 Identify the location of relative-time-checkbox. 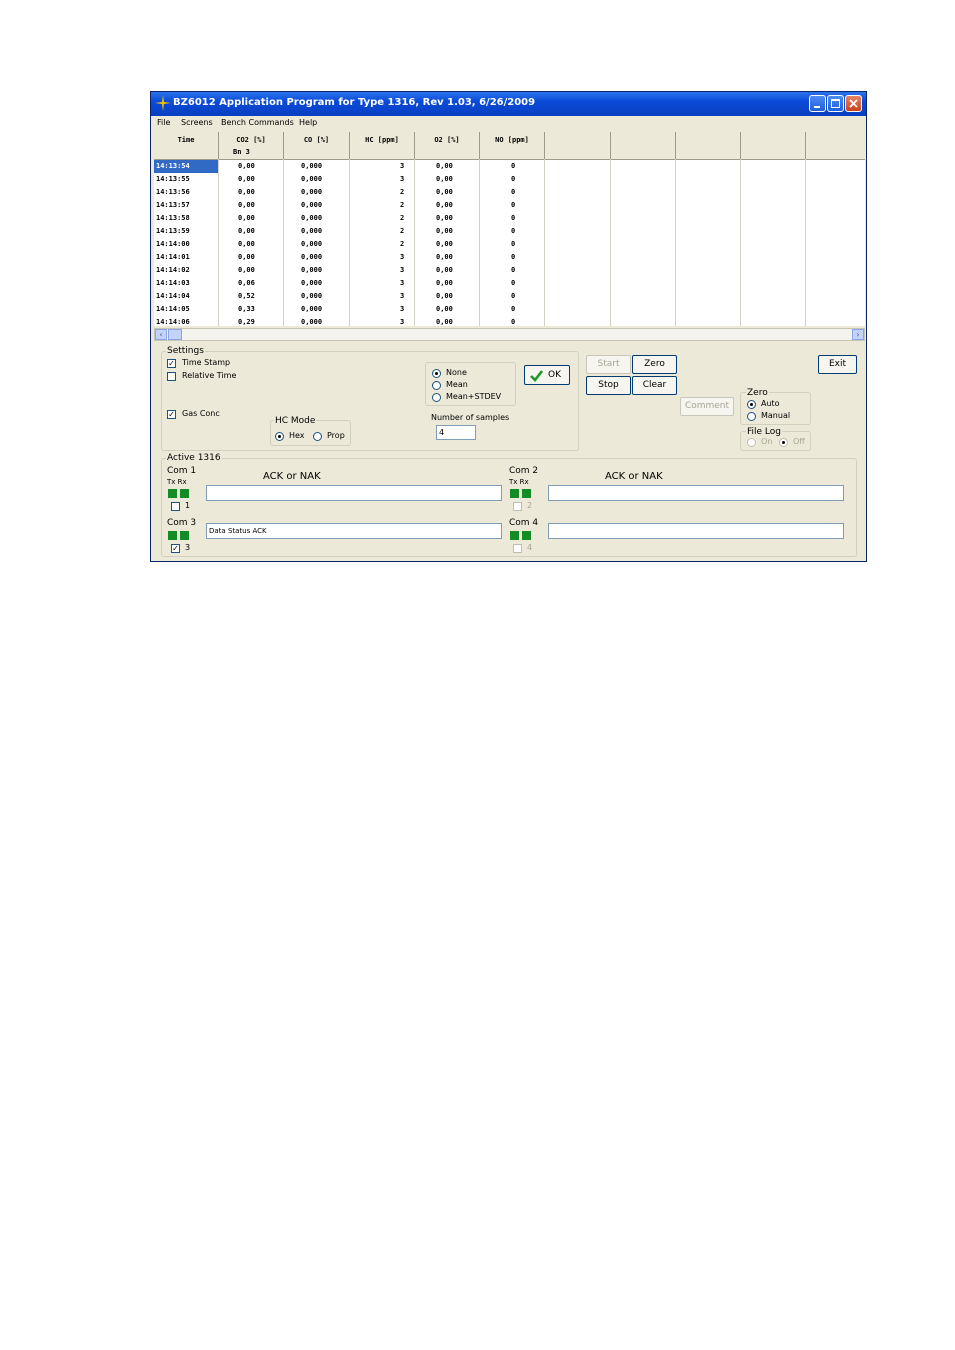
(171, 376).